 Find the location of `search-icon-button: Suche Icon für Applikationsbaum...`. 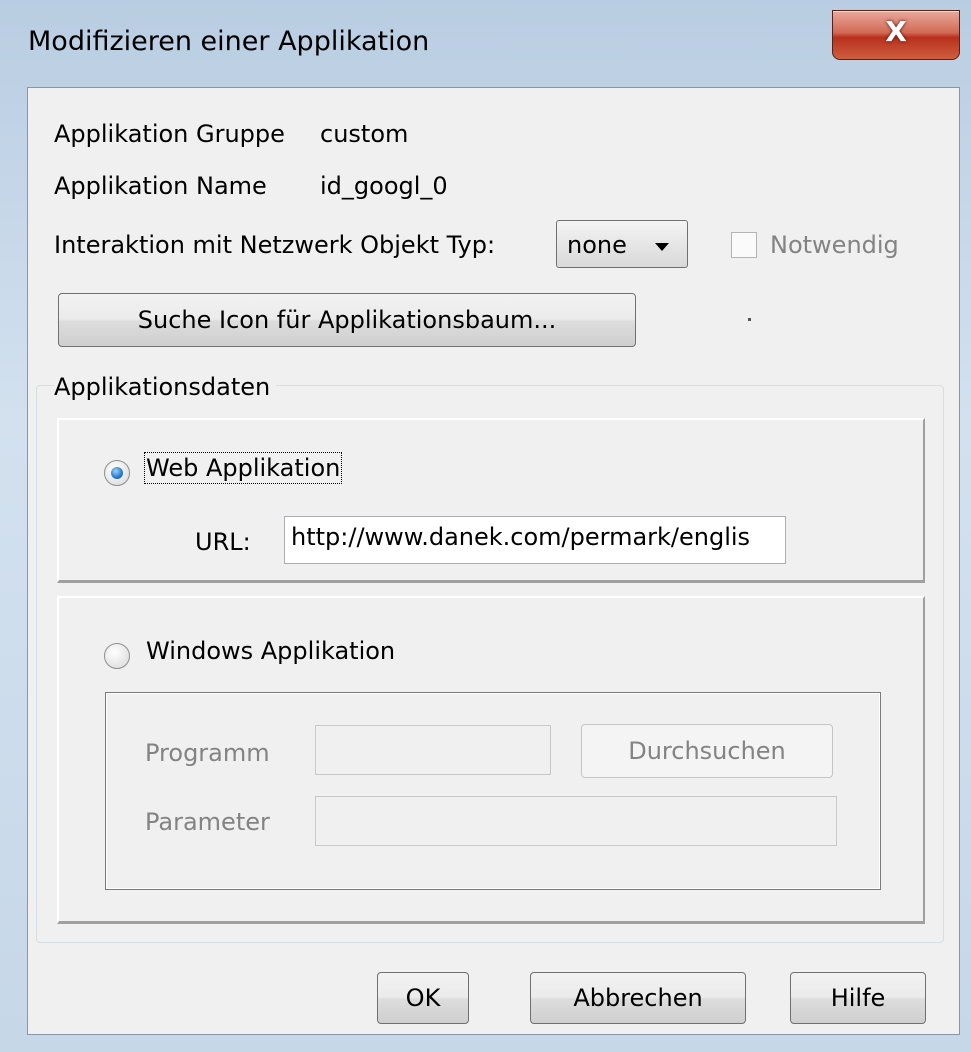

search-icon-button: Suche Icon für Applikationsbaum... is located at coordinates (347, 320).